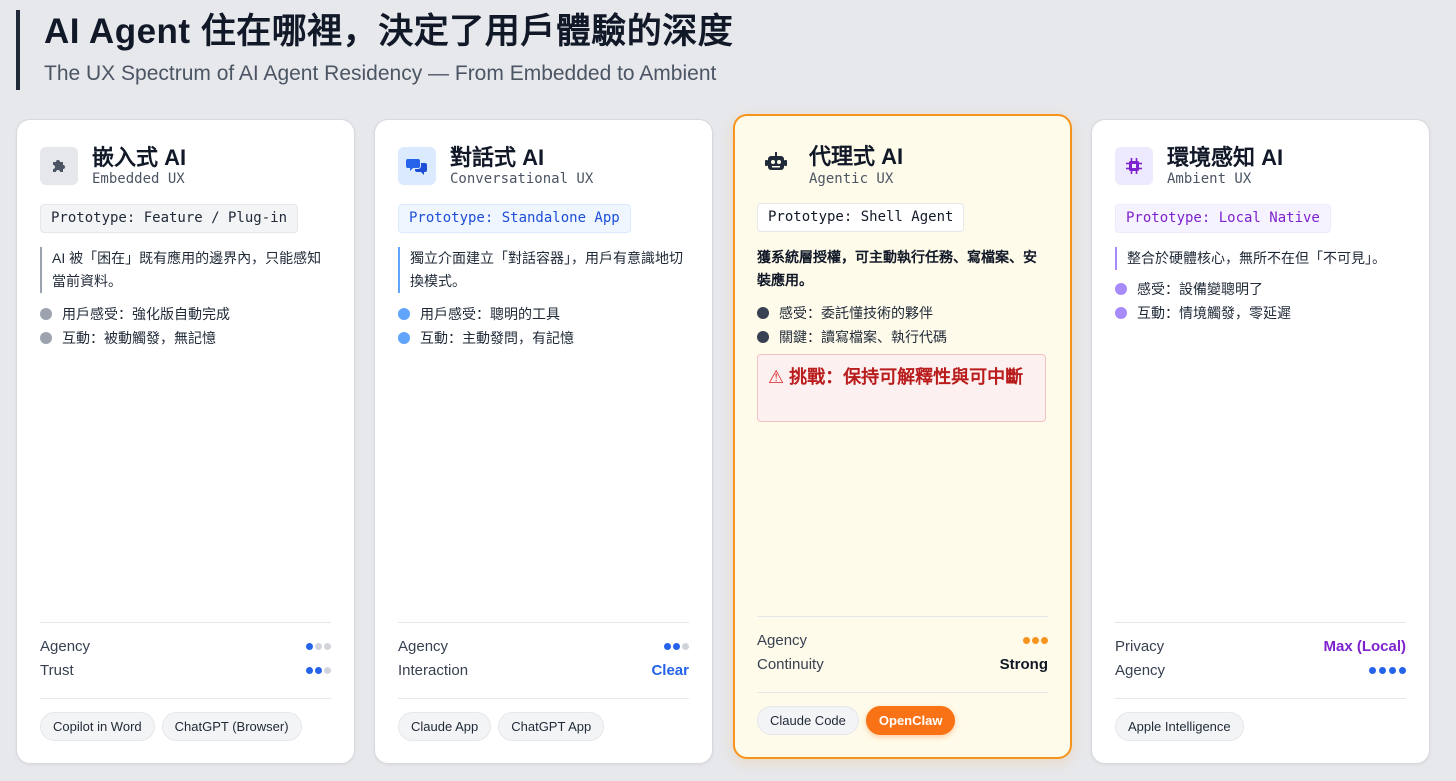 This screenshot has width=1456, height=781. I want to click on prototype-badge: Prototype: Feature / Plug-in, so click(169, 218).